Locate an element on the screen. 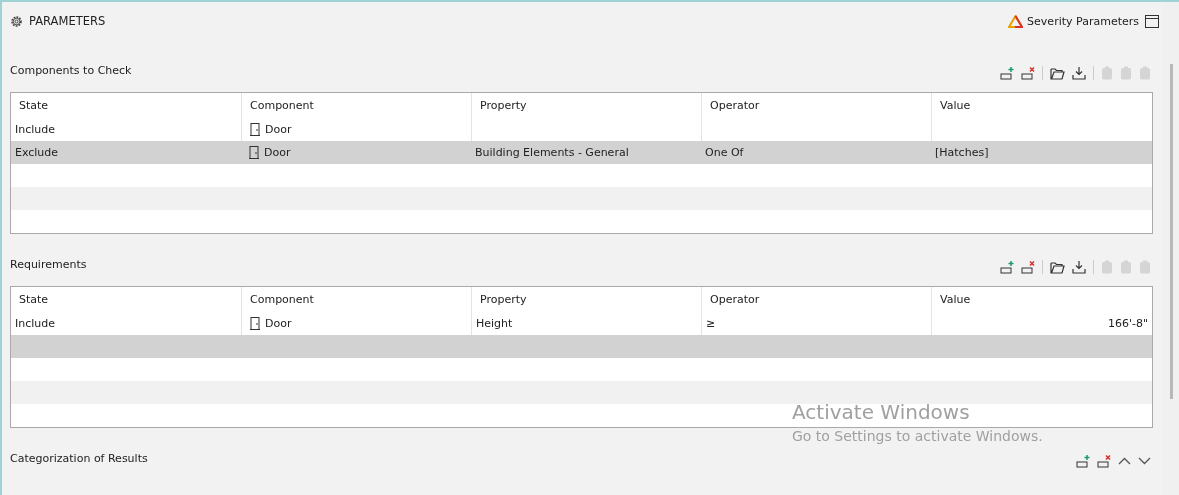  activation-notice-text: Go to Settings to activate Windows. is located at coordinates (917, 436).